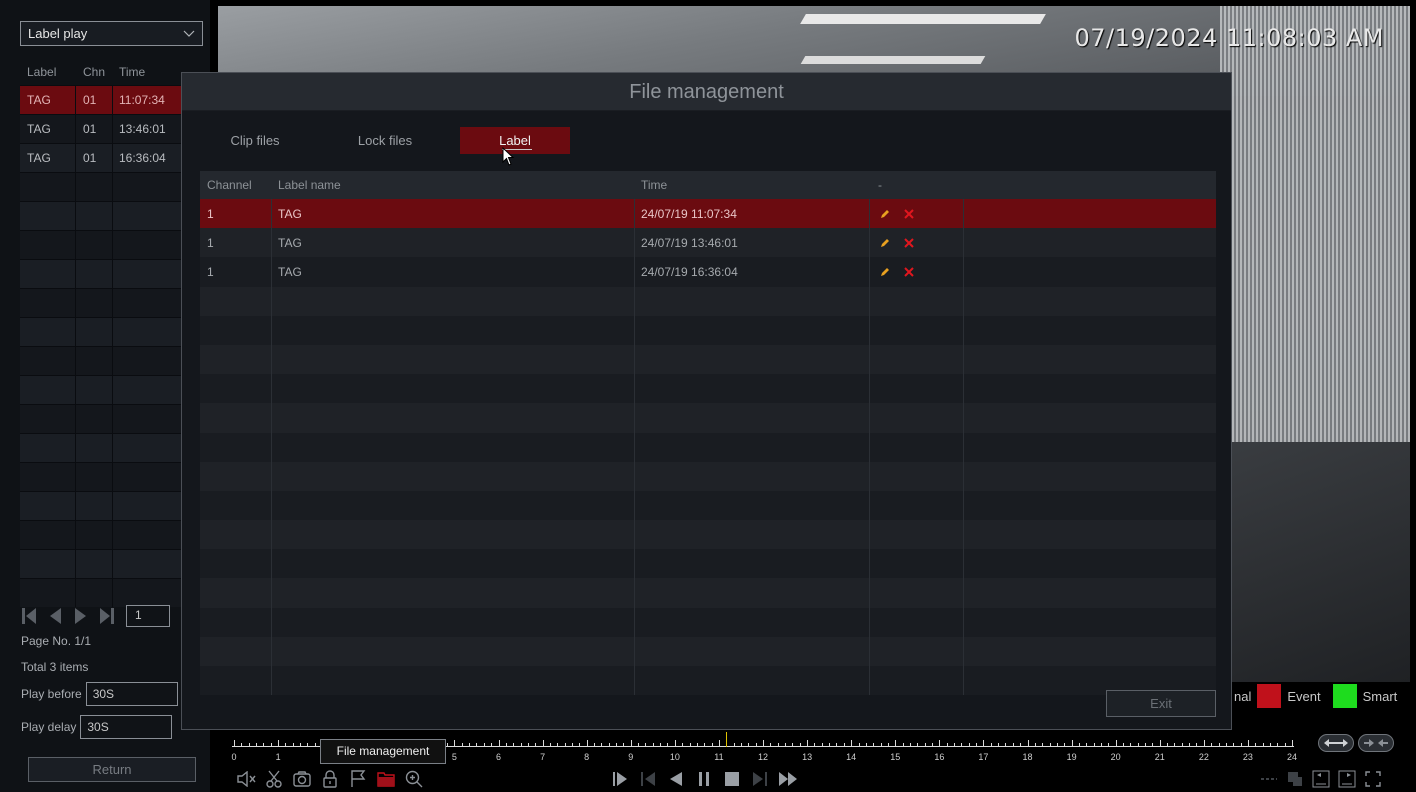 The height and width of the screenshot is (792, 1416). I want to click on timeline-hour-label: 9, so click(631, 757).